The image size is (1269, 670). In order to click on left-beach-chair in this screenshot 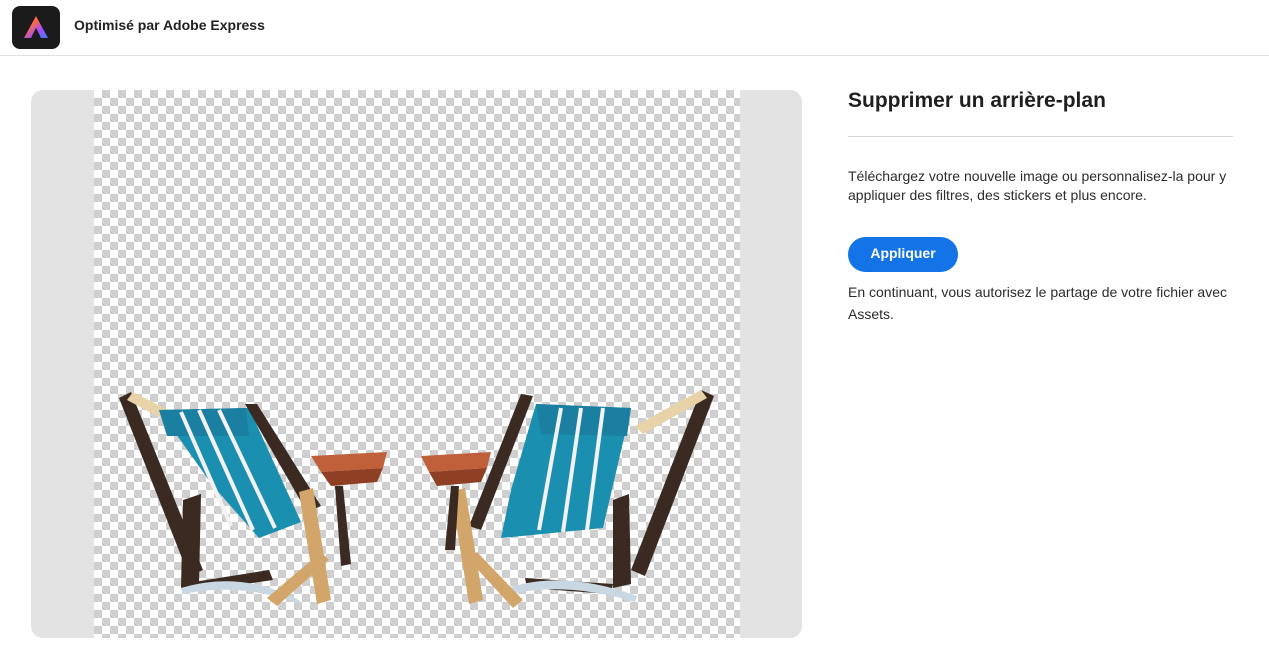, I will do `click(253, 499)`.